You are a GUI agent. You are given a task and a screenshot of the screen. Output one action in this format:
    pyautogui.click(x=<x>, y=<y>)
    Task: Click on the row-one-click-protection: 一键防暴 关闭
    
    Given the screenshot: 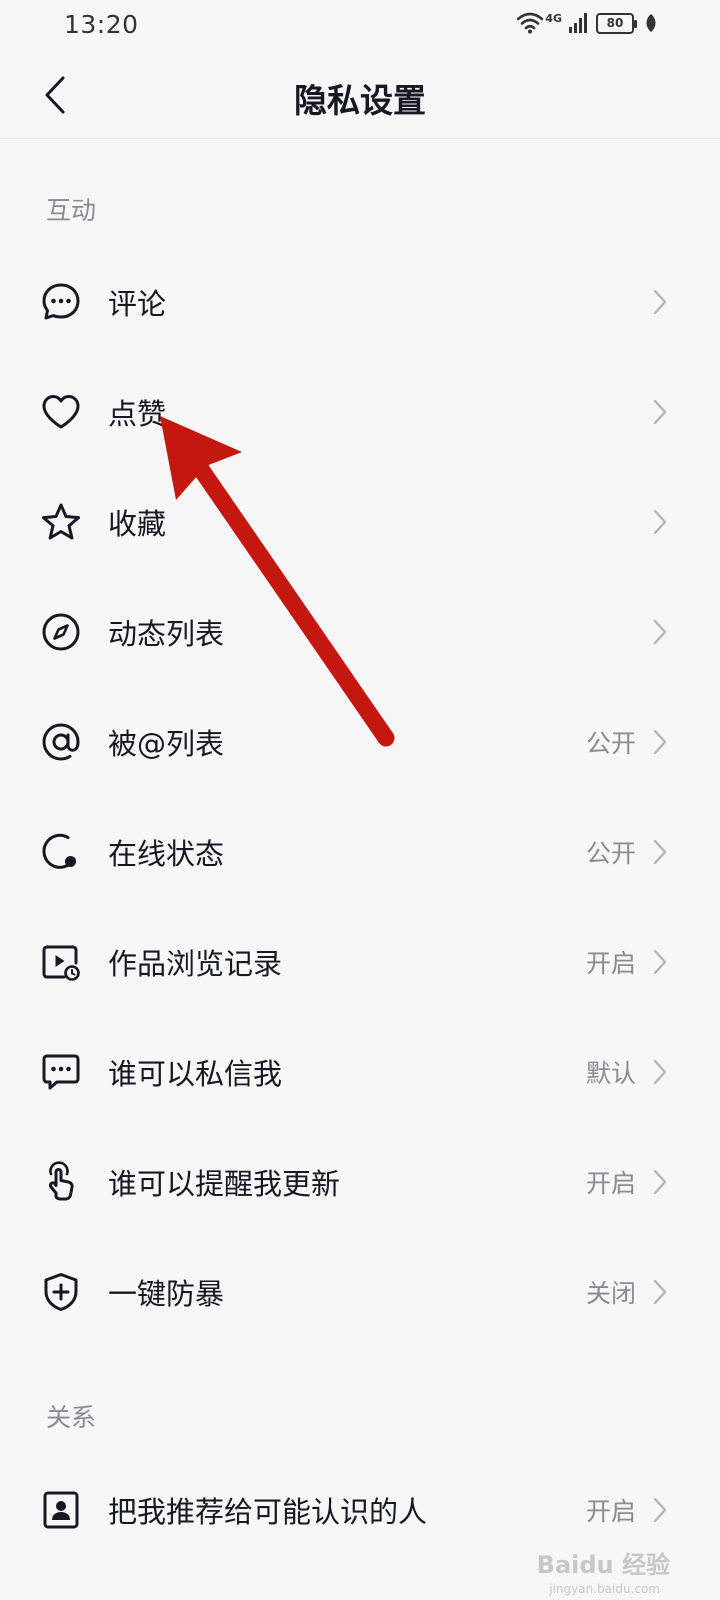 What is the action you would take?
    pyautogui.click(x=360, y=1292)
    